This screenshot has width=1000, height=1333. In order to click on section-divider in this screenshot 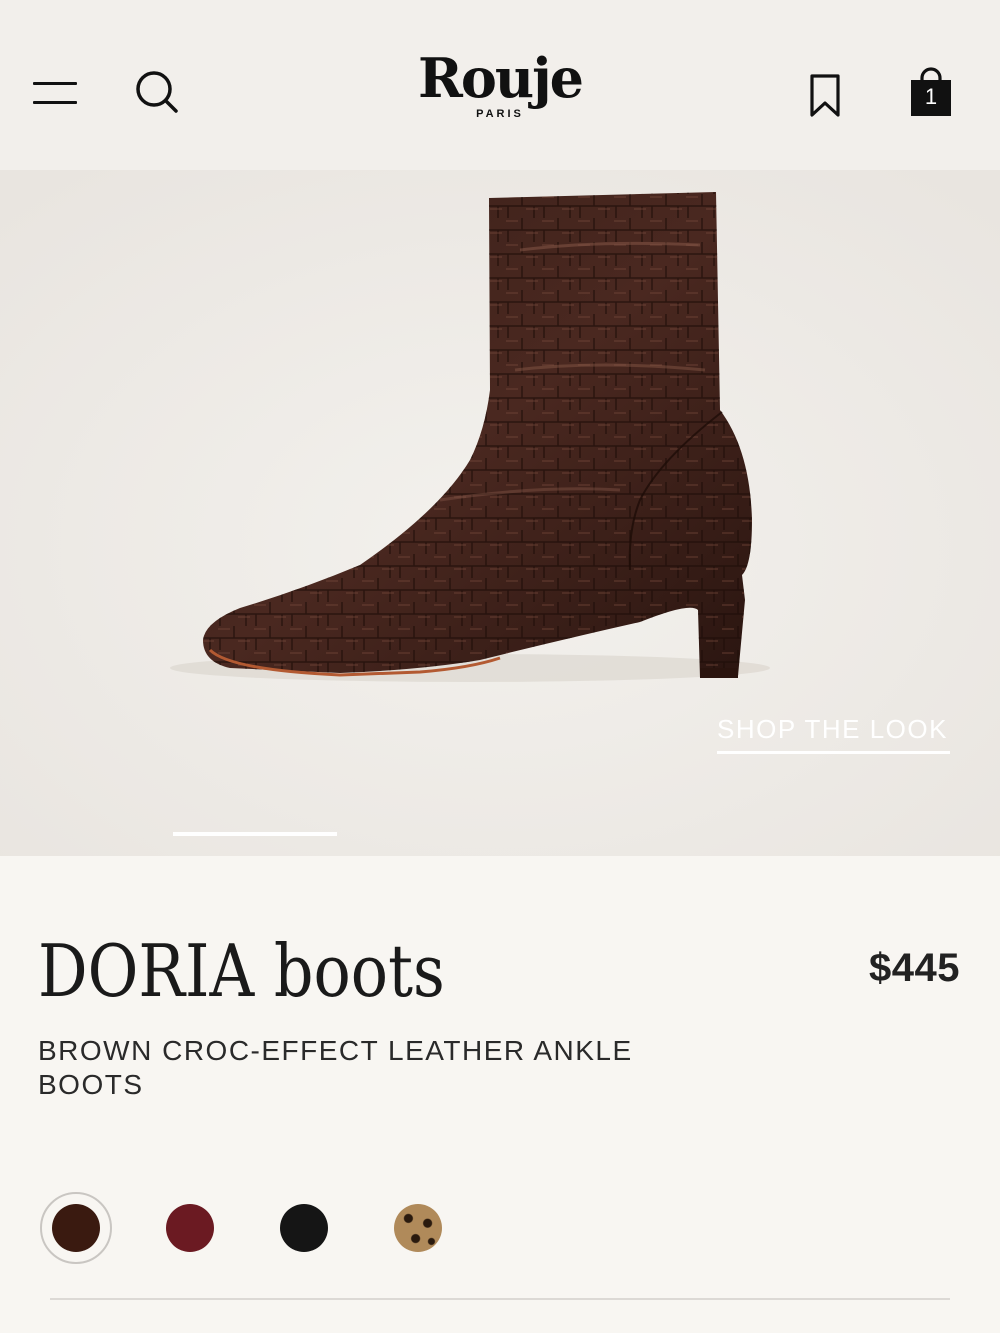, I will do `click(500, 1299)`.